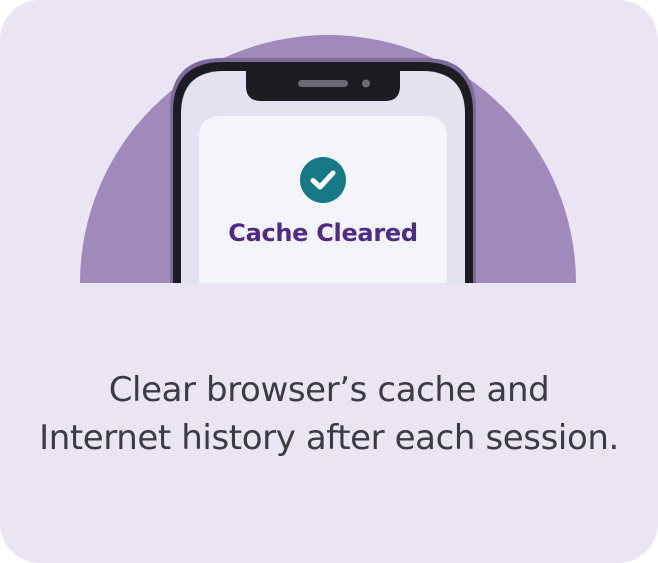 This screenshot has height=563, width=658. What do you see at coordinates (323, 83) in the screenshot?
I see `speaker-icon` at bounding box center [323, 83].